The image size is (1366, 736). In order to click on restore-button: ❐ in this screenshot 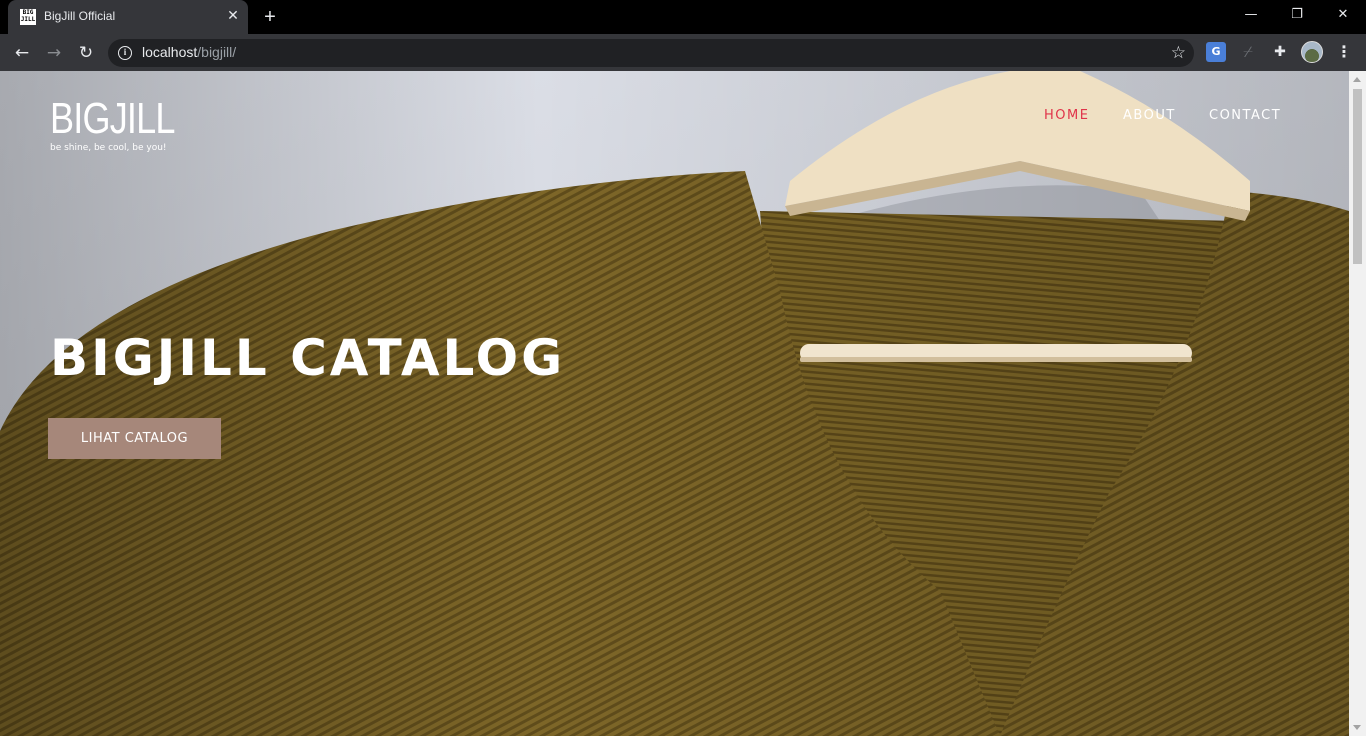, I will do `click(1297, 15)`.